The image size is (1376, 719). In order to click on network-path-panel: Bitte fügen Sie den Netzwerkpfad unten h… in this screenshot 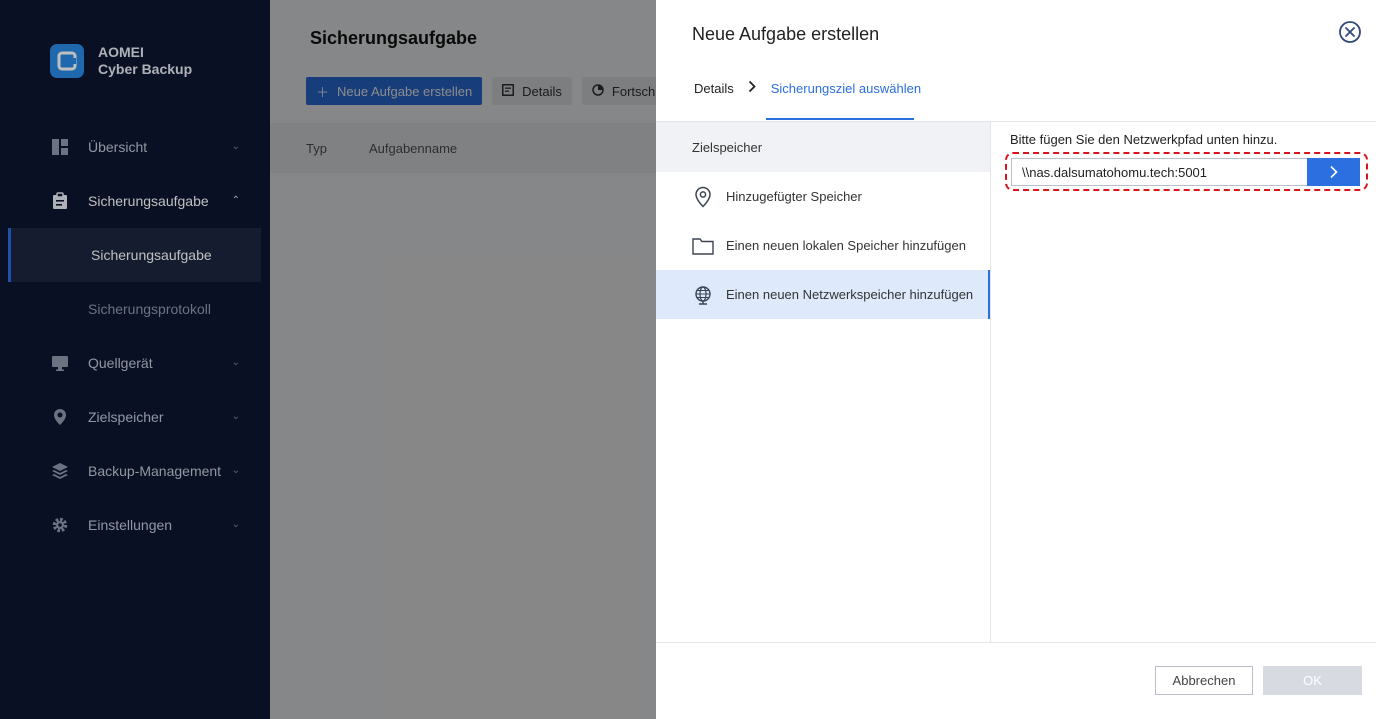, I will do `click(1186, 161)`.